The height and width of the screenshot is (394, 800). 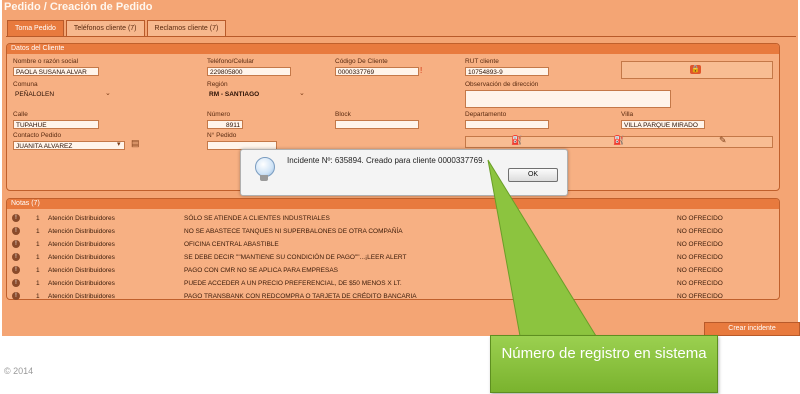 I want to click on copyright-text: © 2014, so click(x=19, y=371).